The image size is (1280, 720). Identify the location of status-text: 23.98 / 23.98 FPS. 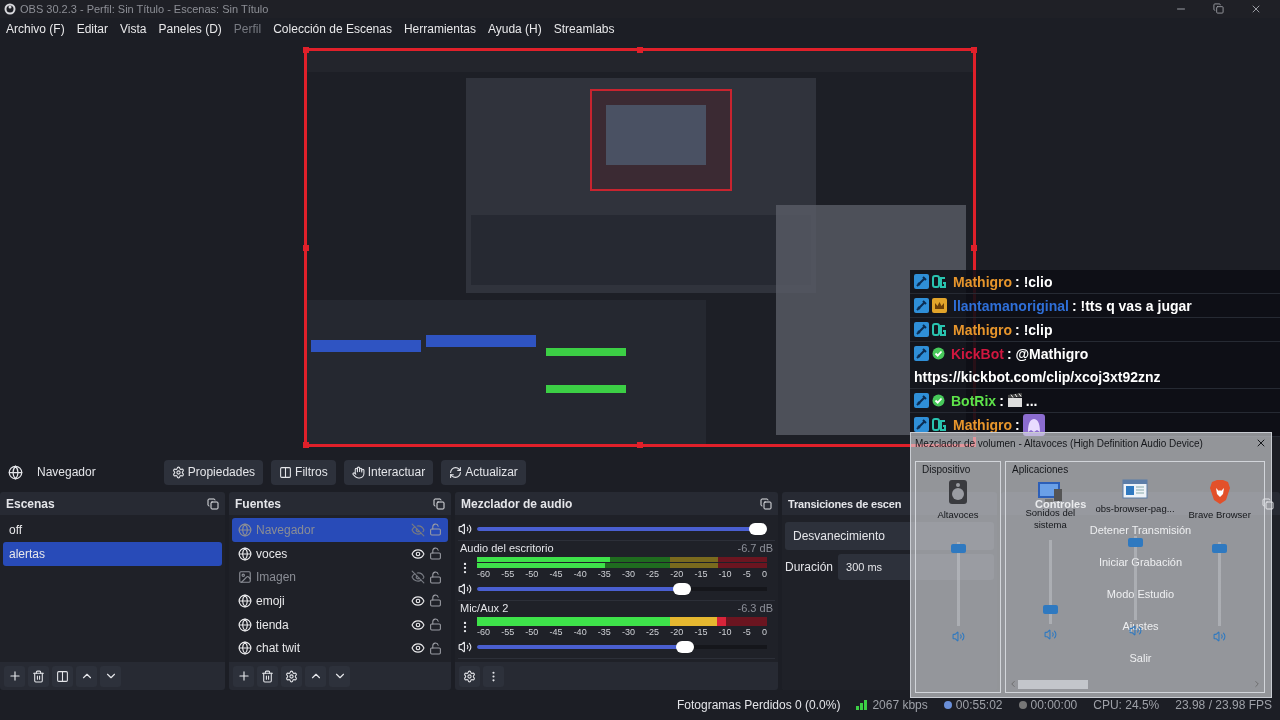
(1223, 705).